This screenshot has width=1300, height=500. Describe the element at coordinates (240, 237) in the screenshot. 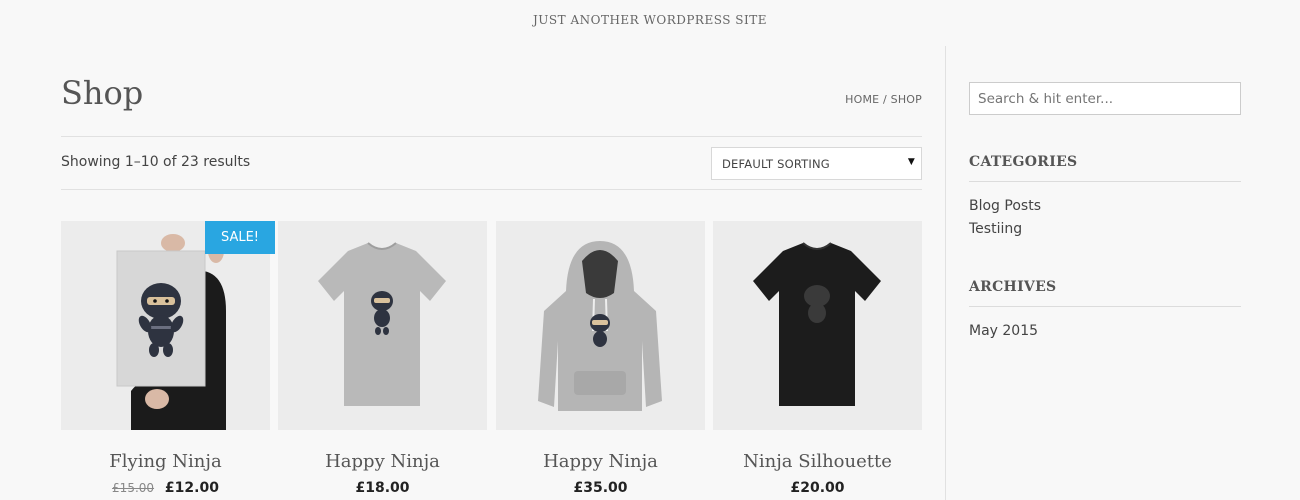

I see `sale-badge: SALE!` at that location.